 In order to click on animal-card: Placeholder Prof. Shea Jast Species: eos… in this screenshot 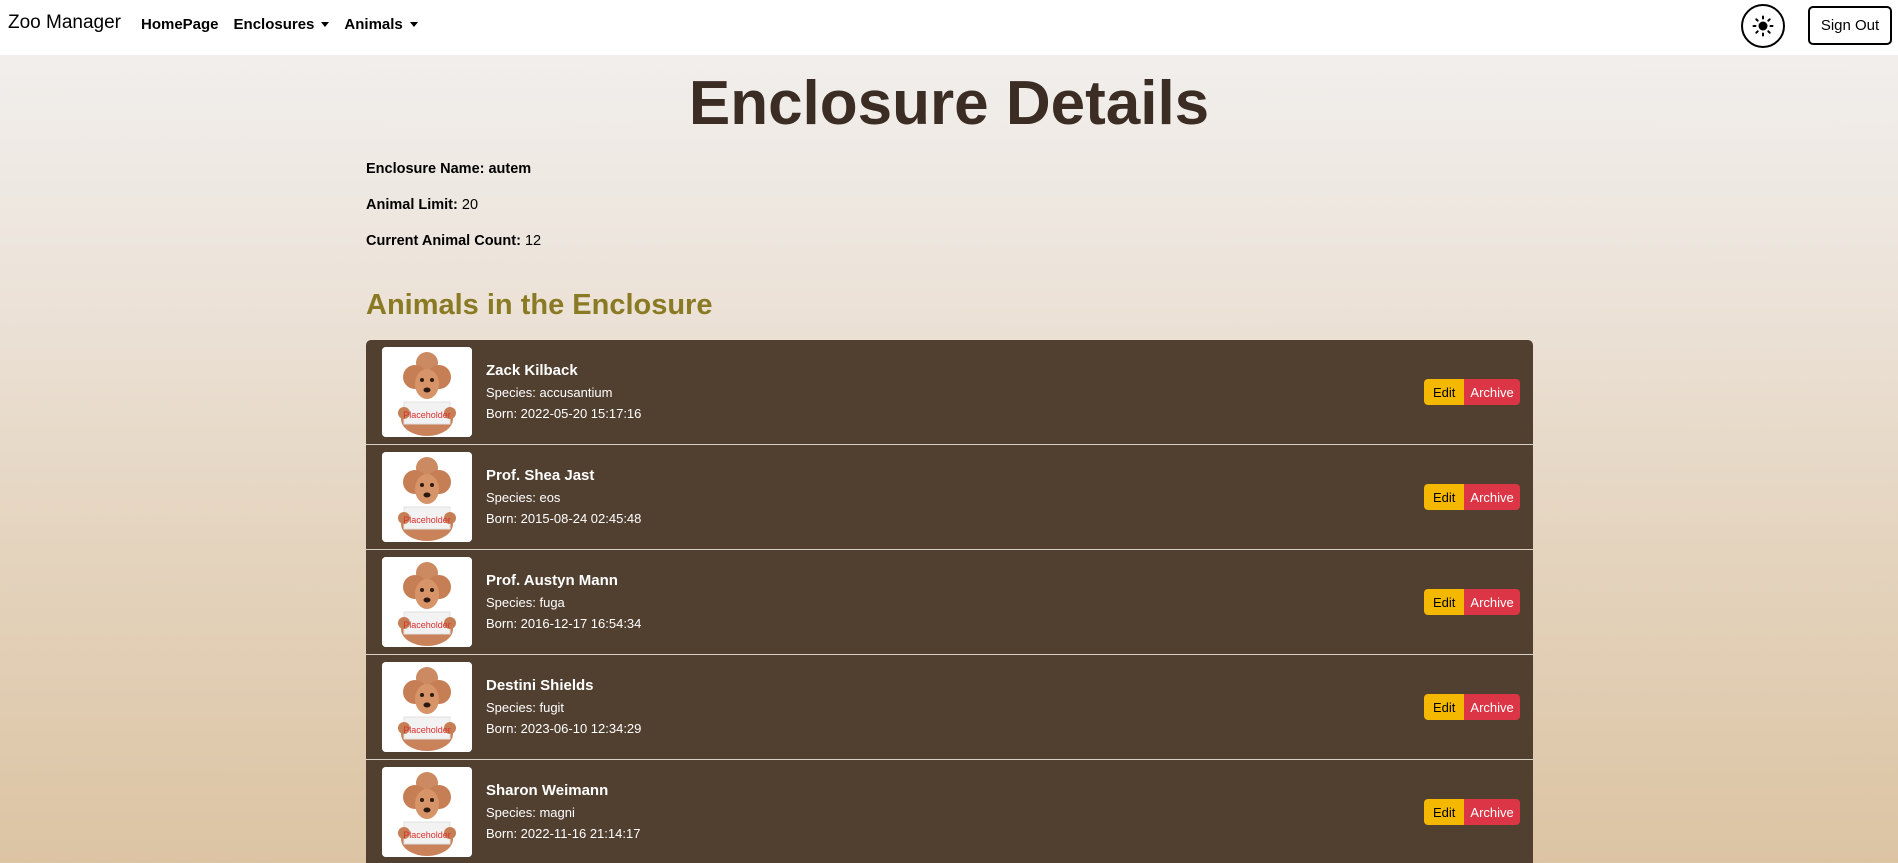, I will do `click(949, 497)`.